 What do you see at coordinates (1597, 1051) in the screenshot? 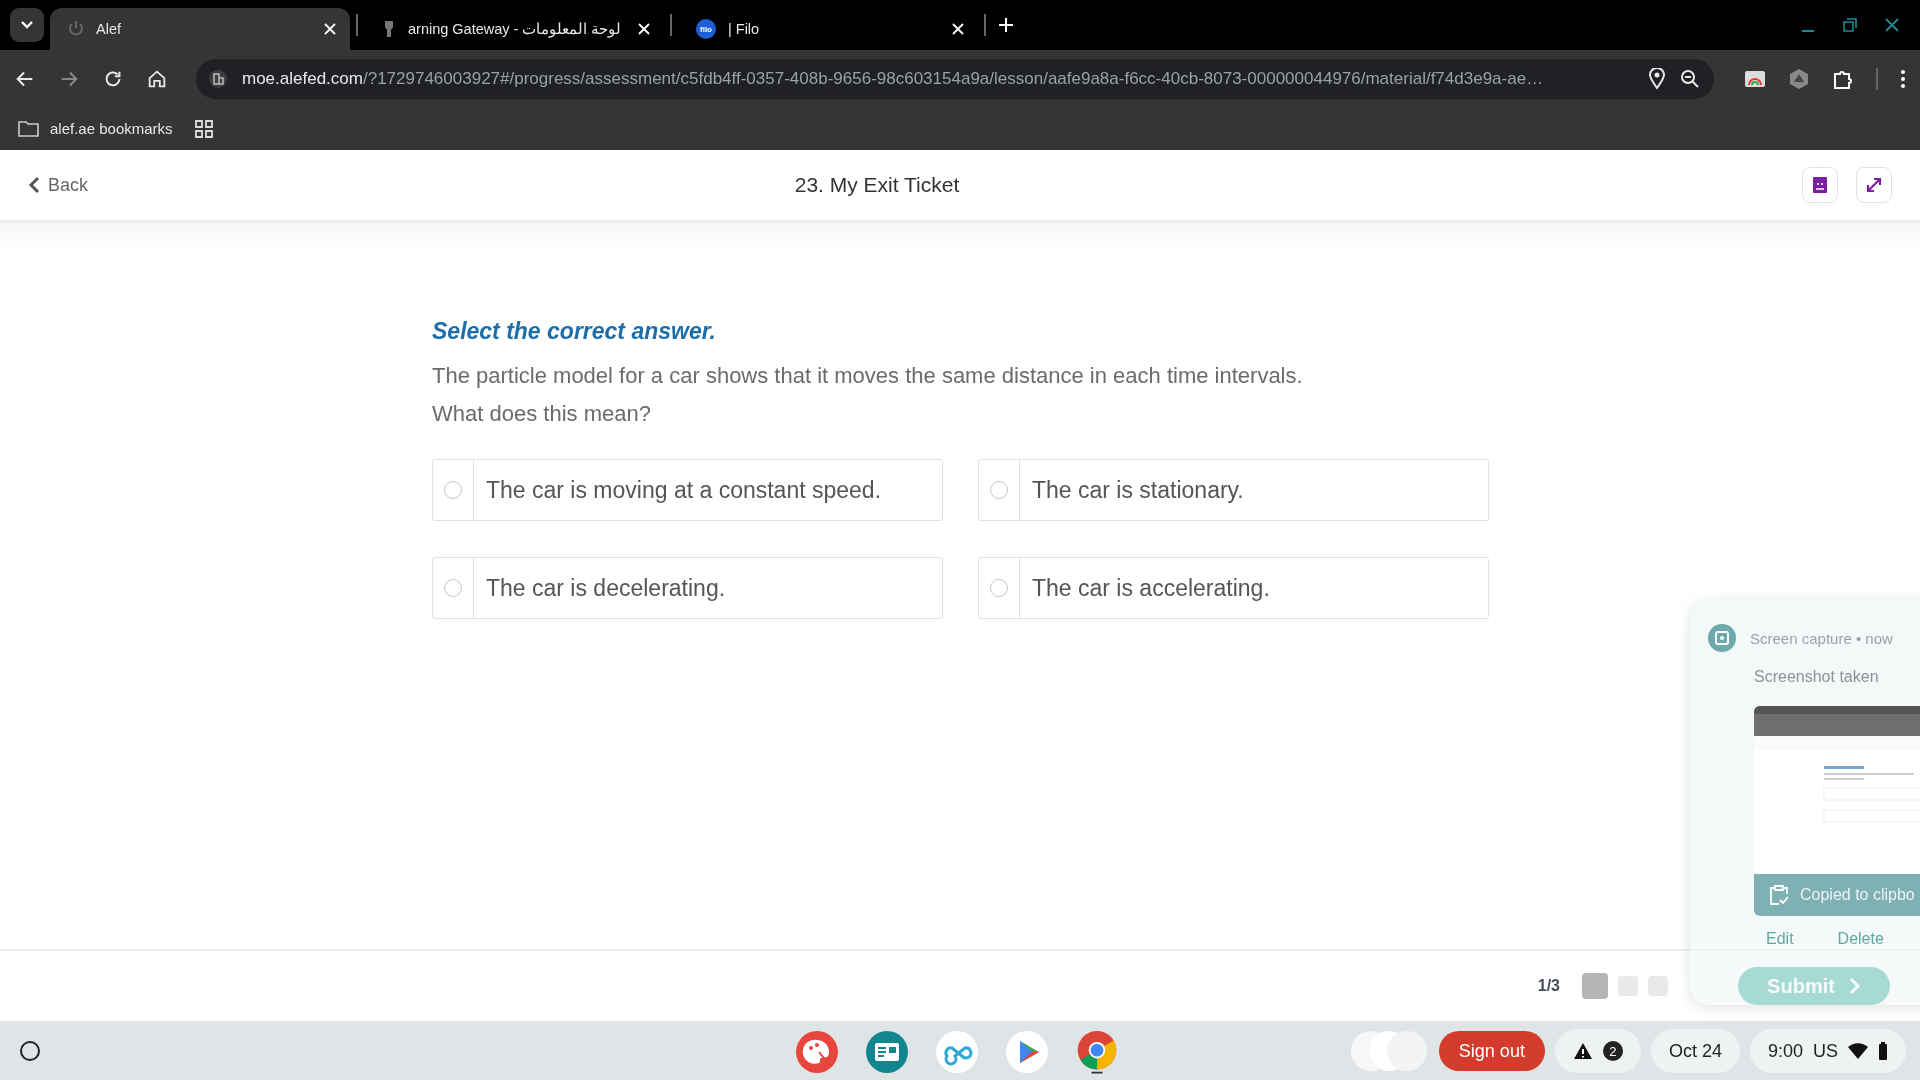
I see `alert-pod: 2` at bounding box center [1597, 1051].